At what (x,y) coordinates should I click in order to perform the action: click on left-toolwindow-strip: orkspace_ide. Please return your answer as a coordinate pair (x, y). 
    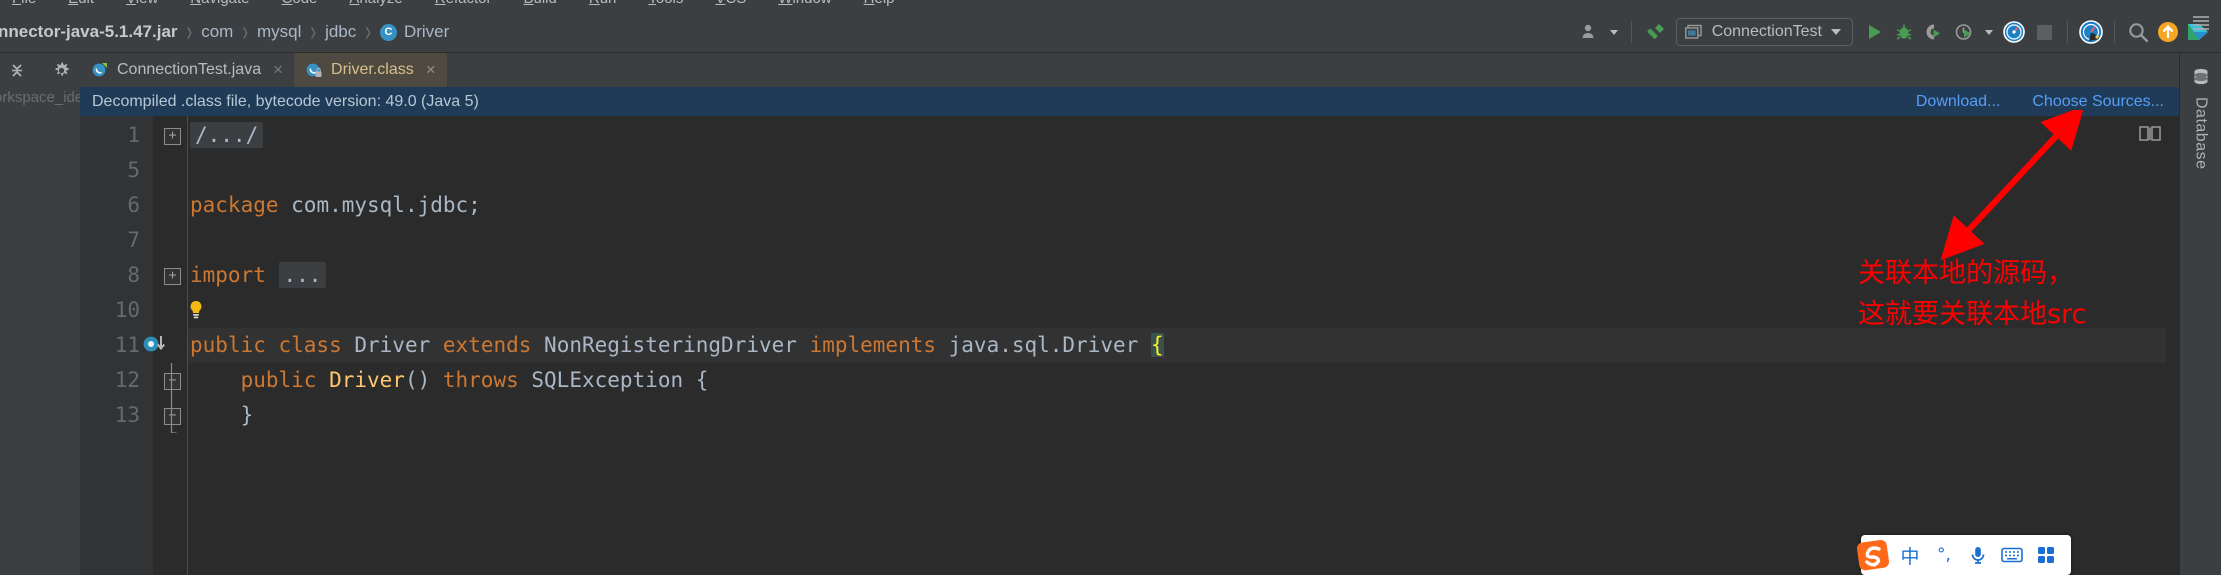
    Looking at the image, I should click on (49, 314).